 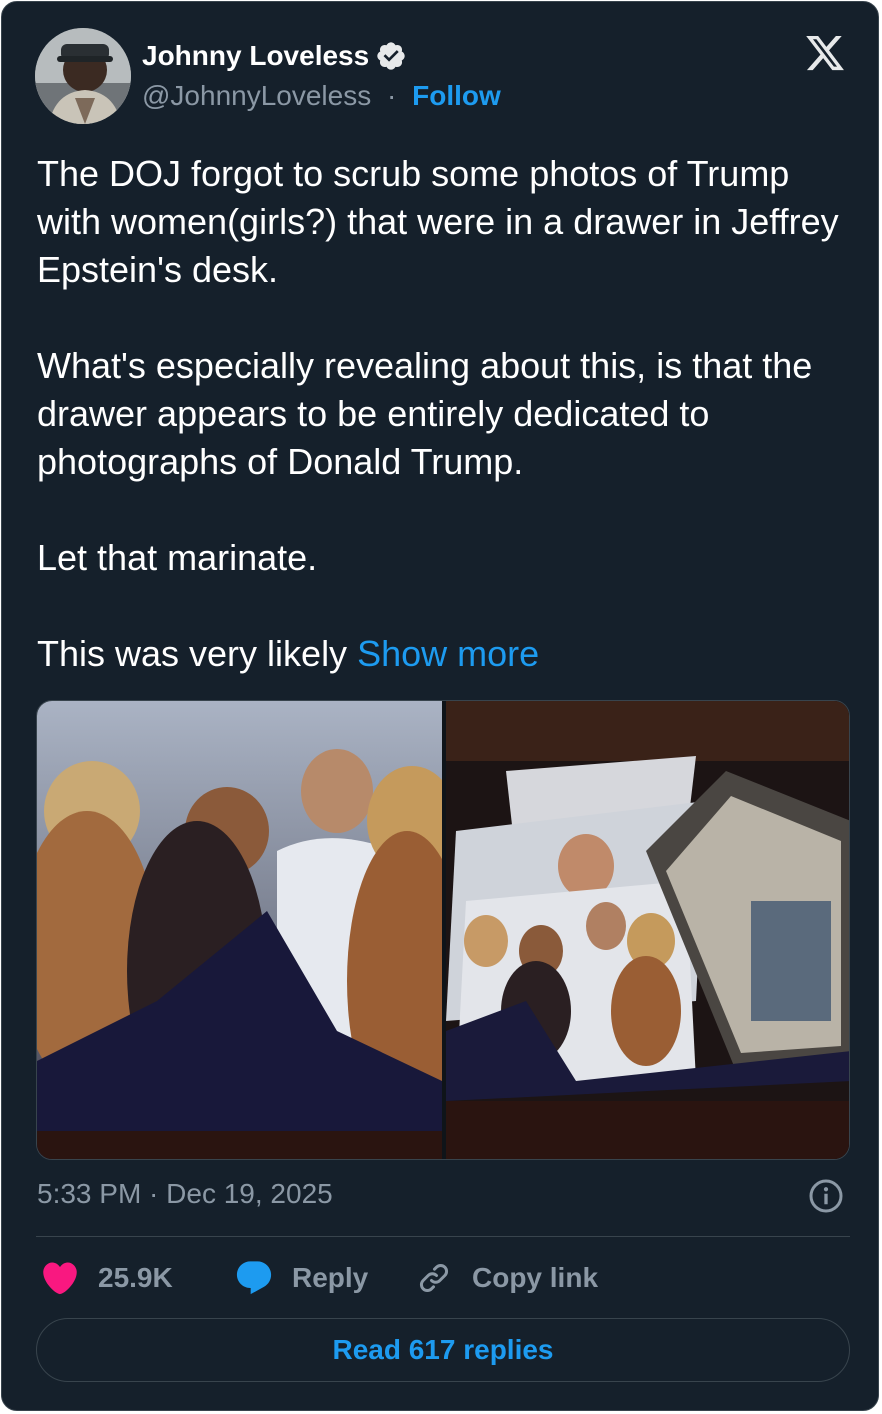 I want to click on tweet-paragraph: Let that marinate., so click(x=177, y=557).